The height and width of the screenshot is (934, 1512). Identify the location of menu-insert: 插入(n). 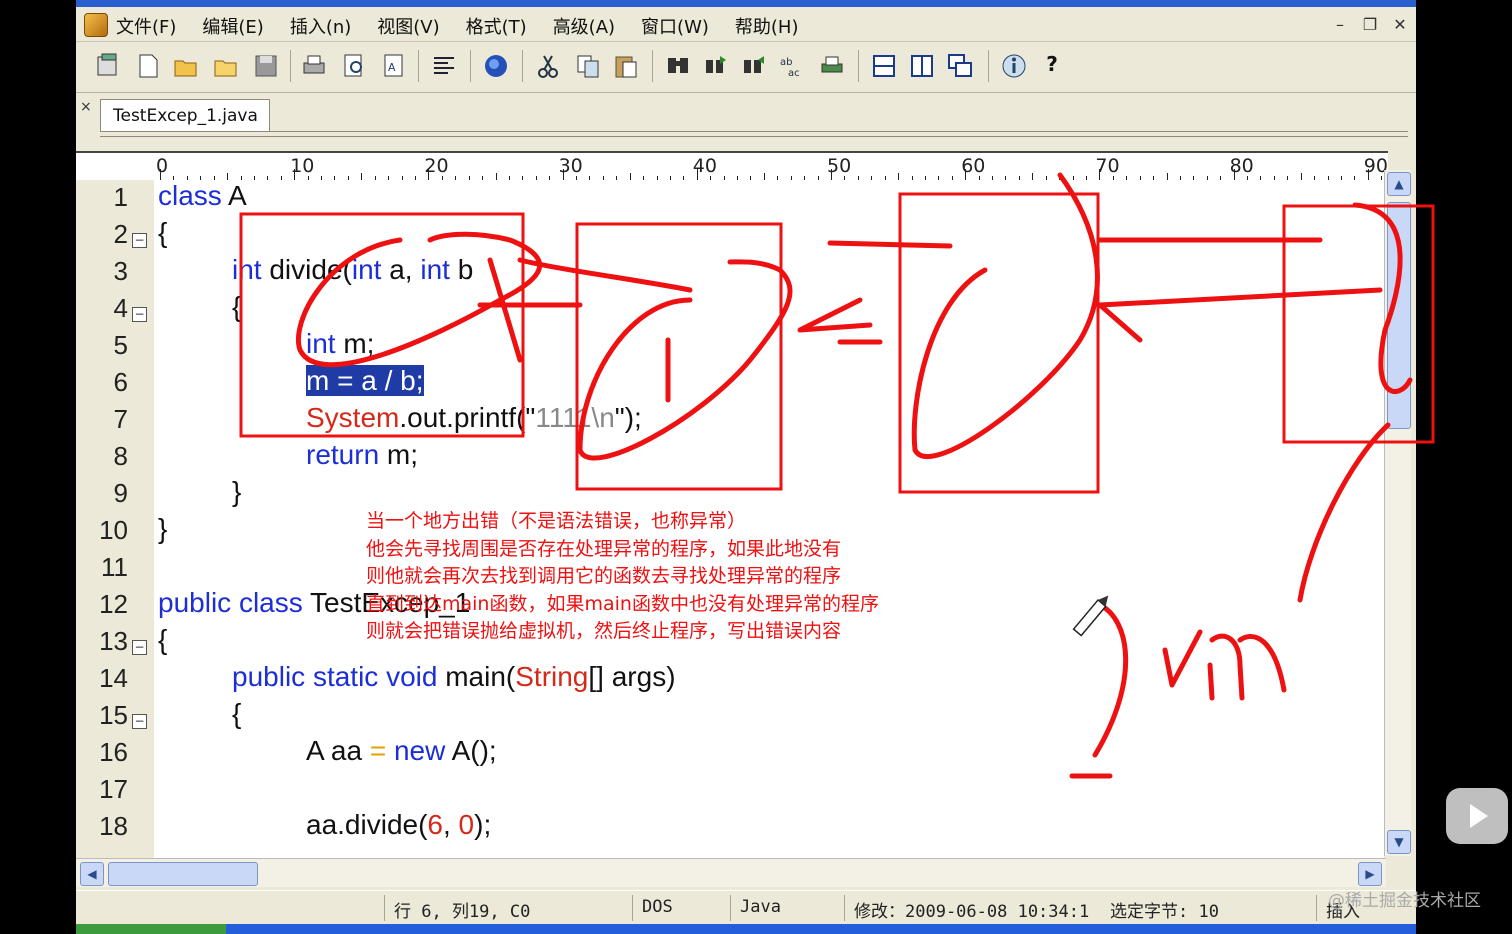
(320, 26).